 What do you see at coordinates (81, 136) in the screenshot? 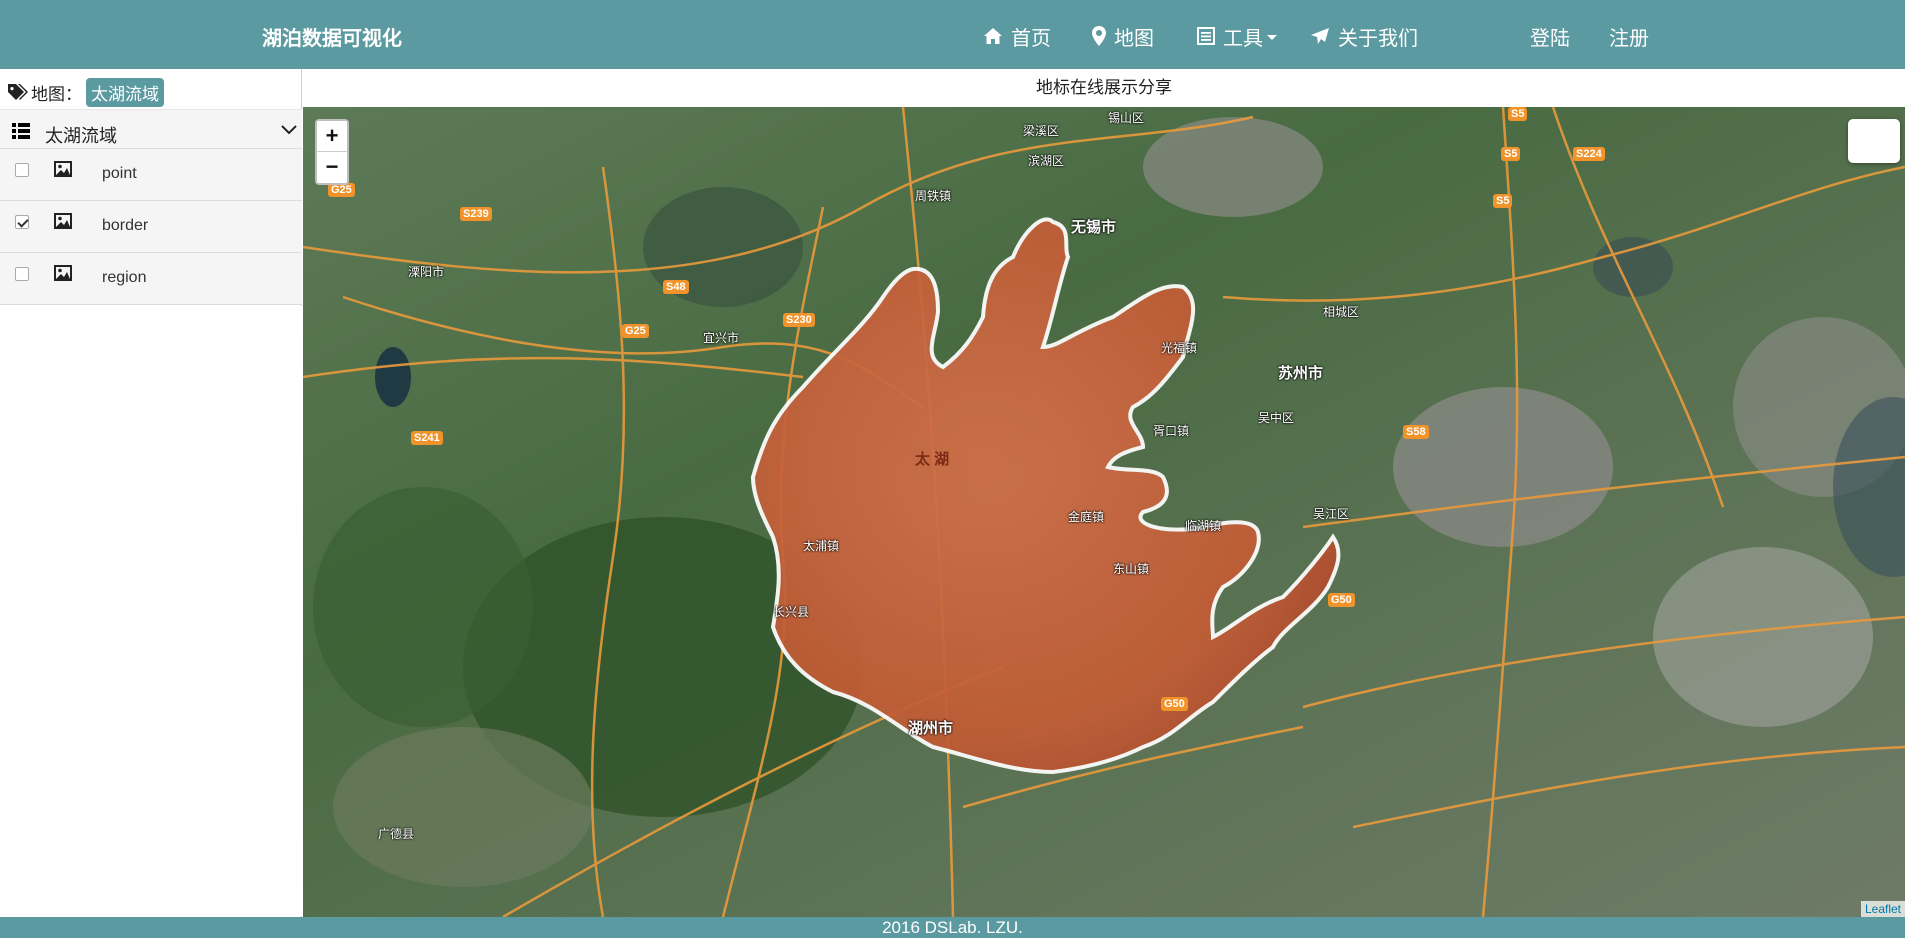
I see `layer-group-label: 太湖流域` at bounding box center [81, 136].